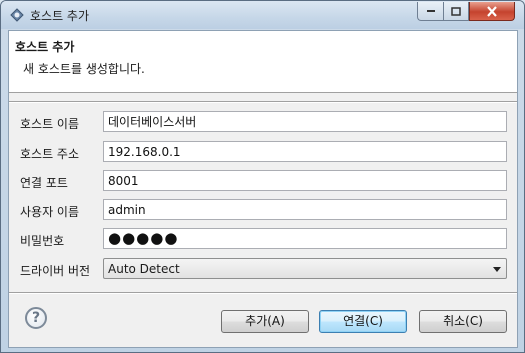  What do you see at coordinates (305, 180) in the screenshot?
I see `port-input: 8001` at bounding box center [305, 180].